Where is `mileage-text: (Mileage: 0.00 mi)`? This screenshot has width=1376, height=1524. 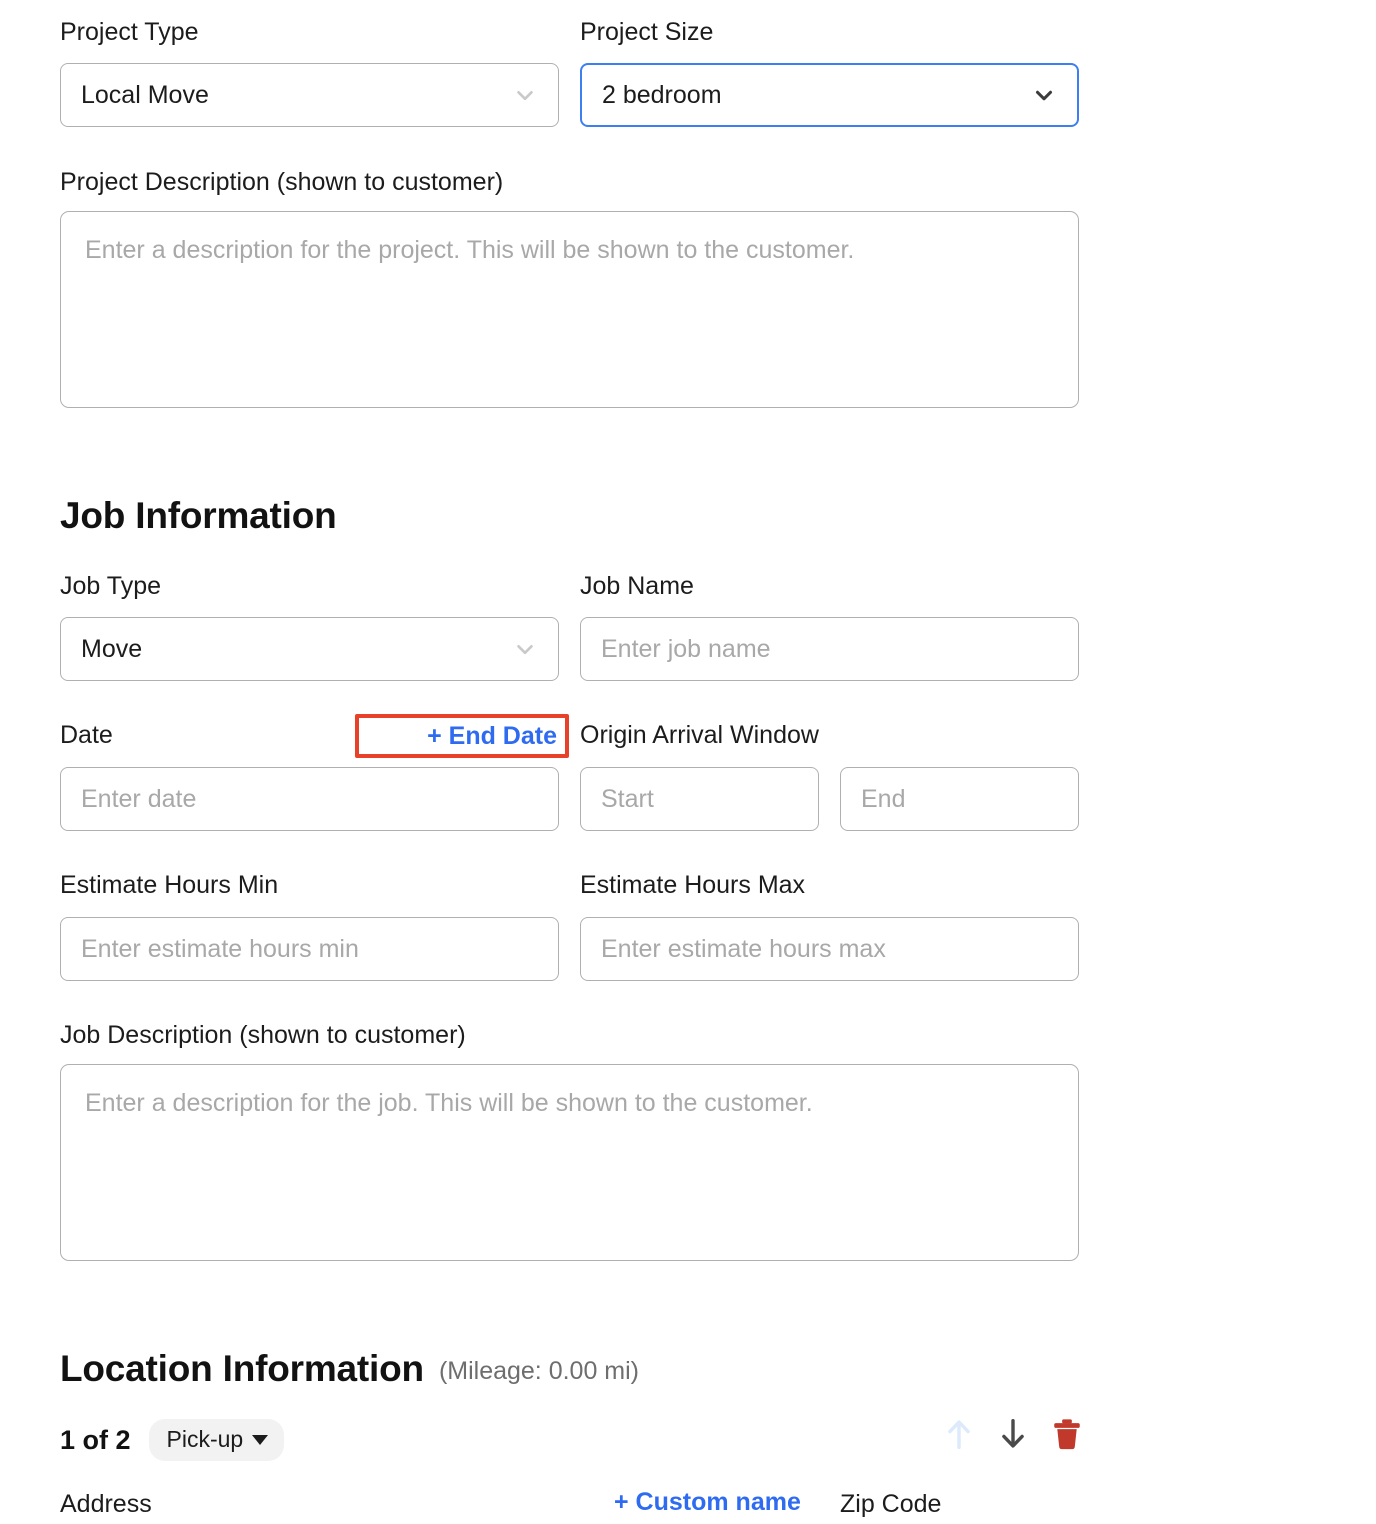 mileage-text: (Mileage: 0.00 mi) is located at coordinates (539, 1371).